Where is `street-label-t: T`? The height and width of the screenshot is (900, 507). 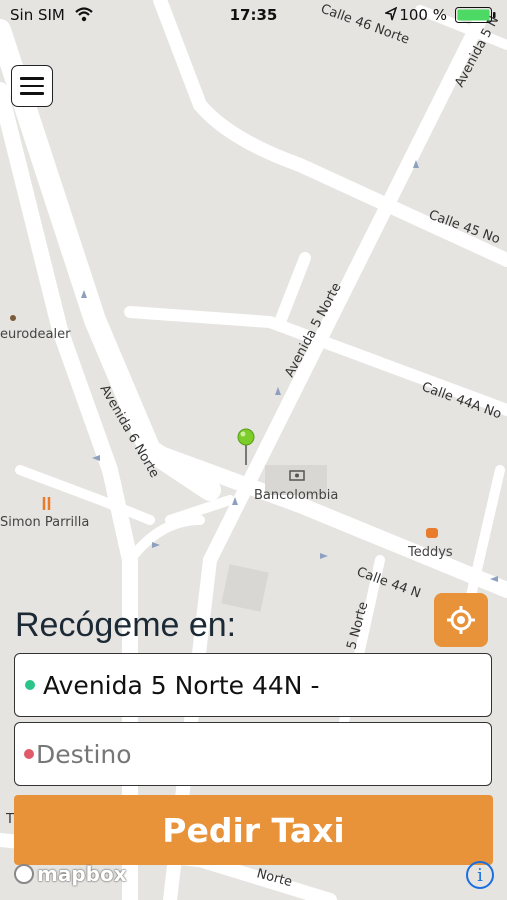
street-label-t: T is located at coordinates (9, 819).